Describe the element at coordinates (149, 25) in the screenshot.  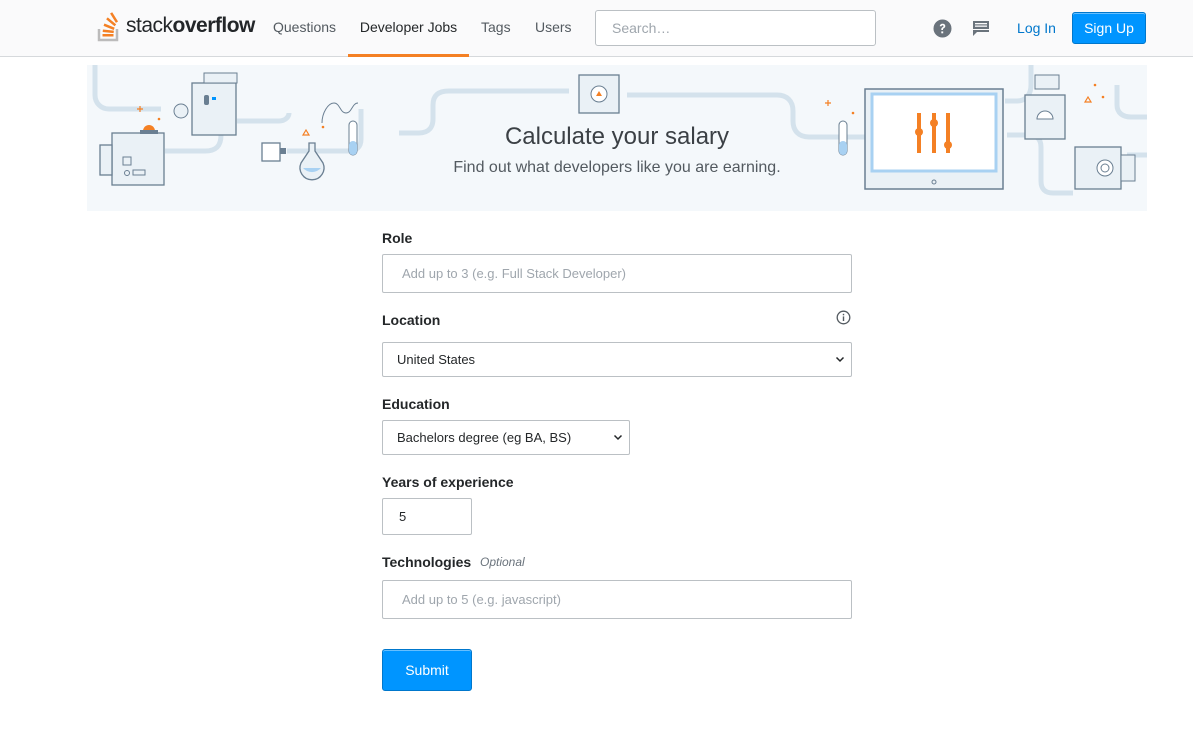
I see `logo-text-light: stack` at that location.